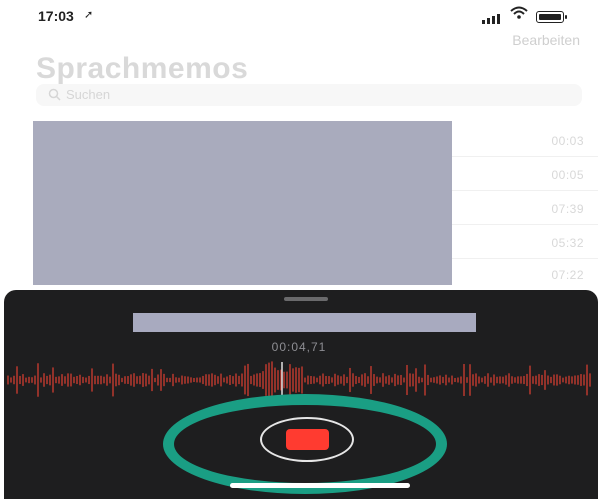 The image size is (598, 499). What do you see at coordinates (299, 15) in the screenshot?
I see `status-bar: 17:03 ➚` at bounding box center [299, 15].